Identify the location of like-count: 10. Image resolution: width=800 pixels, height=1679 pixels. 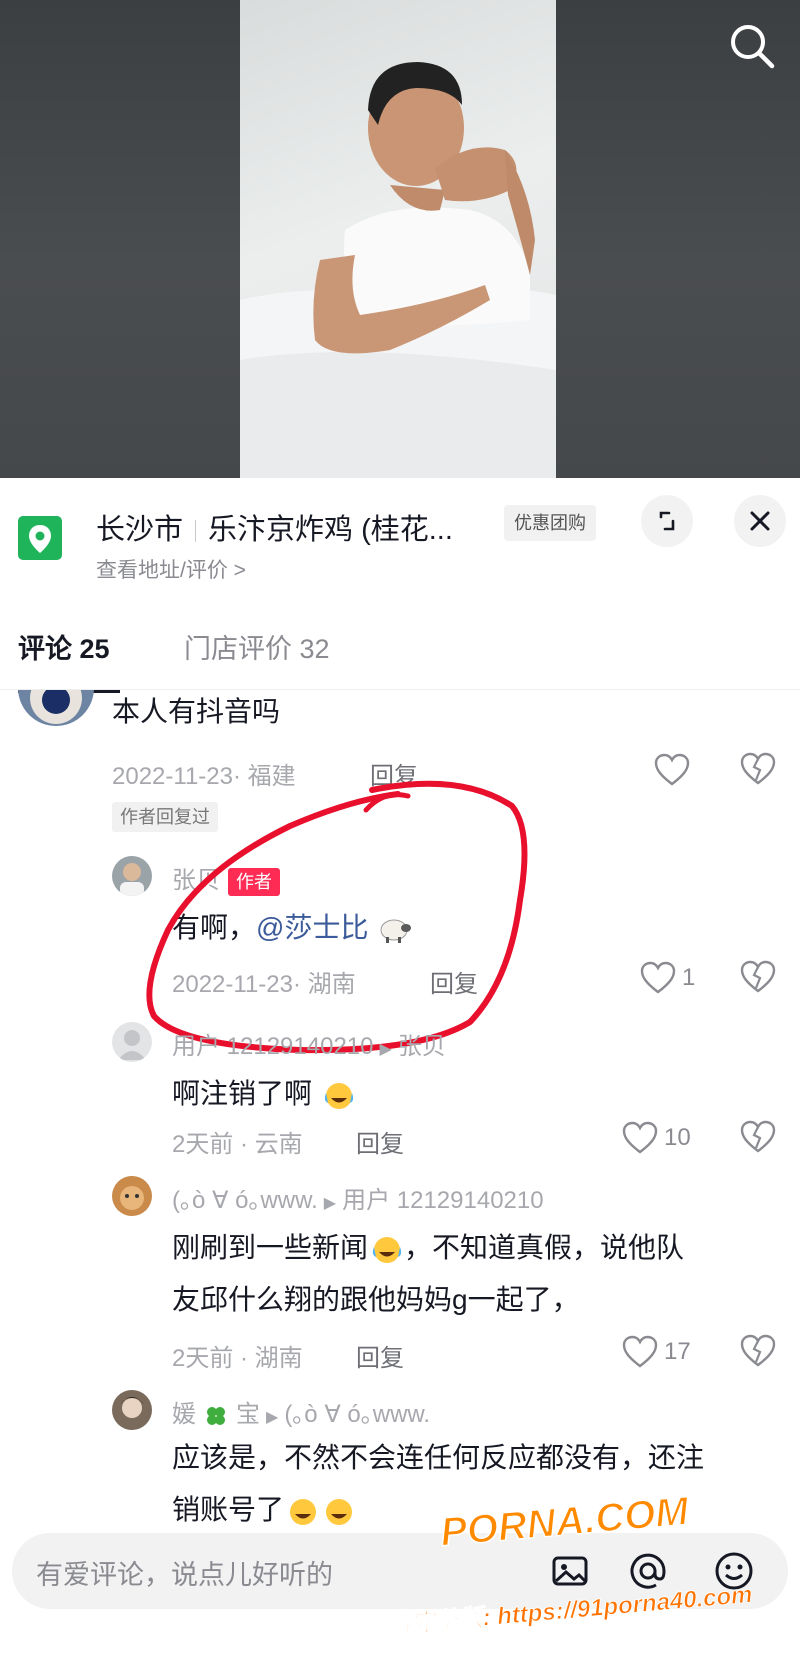
(677, 1137).